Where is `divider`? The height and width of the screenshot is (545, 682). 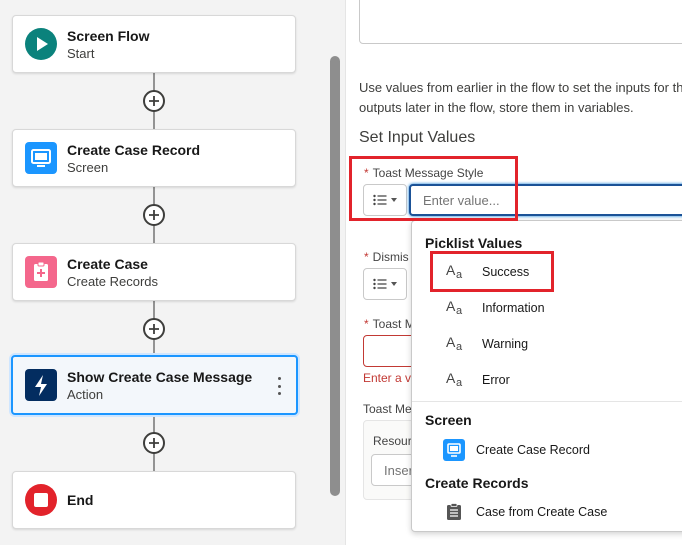 divider is located at coordinates (547, 401).